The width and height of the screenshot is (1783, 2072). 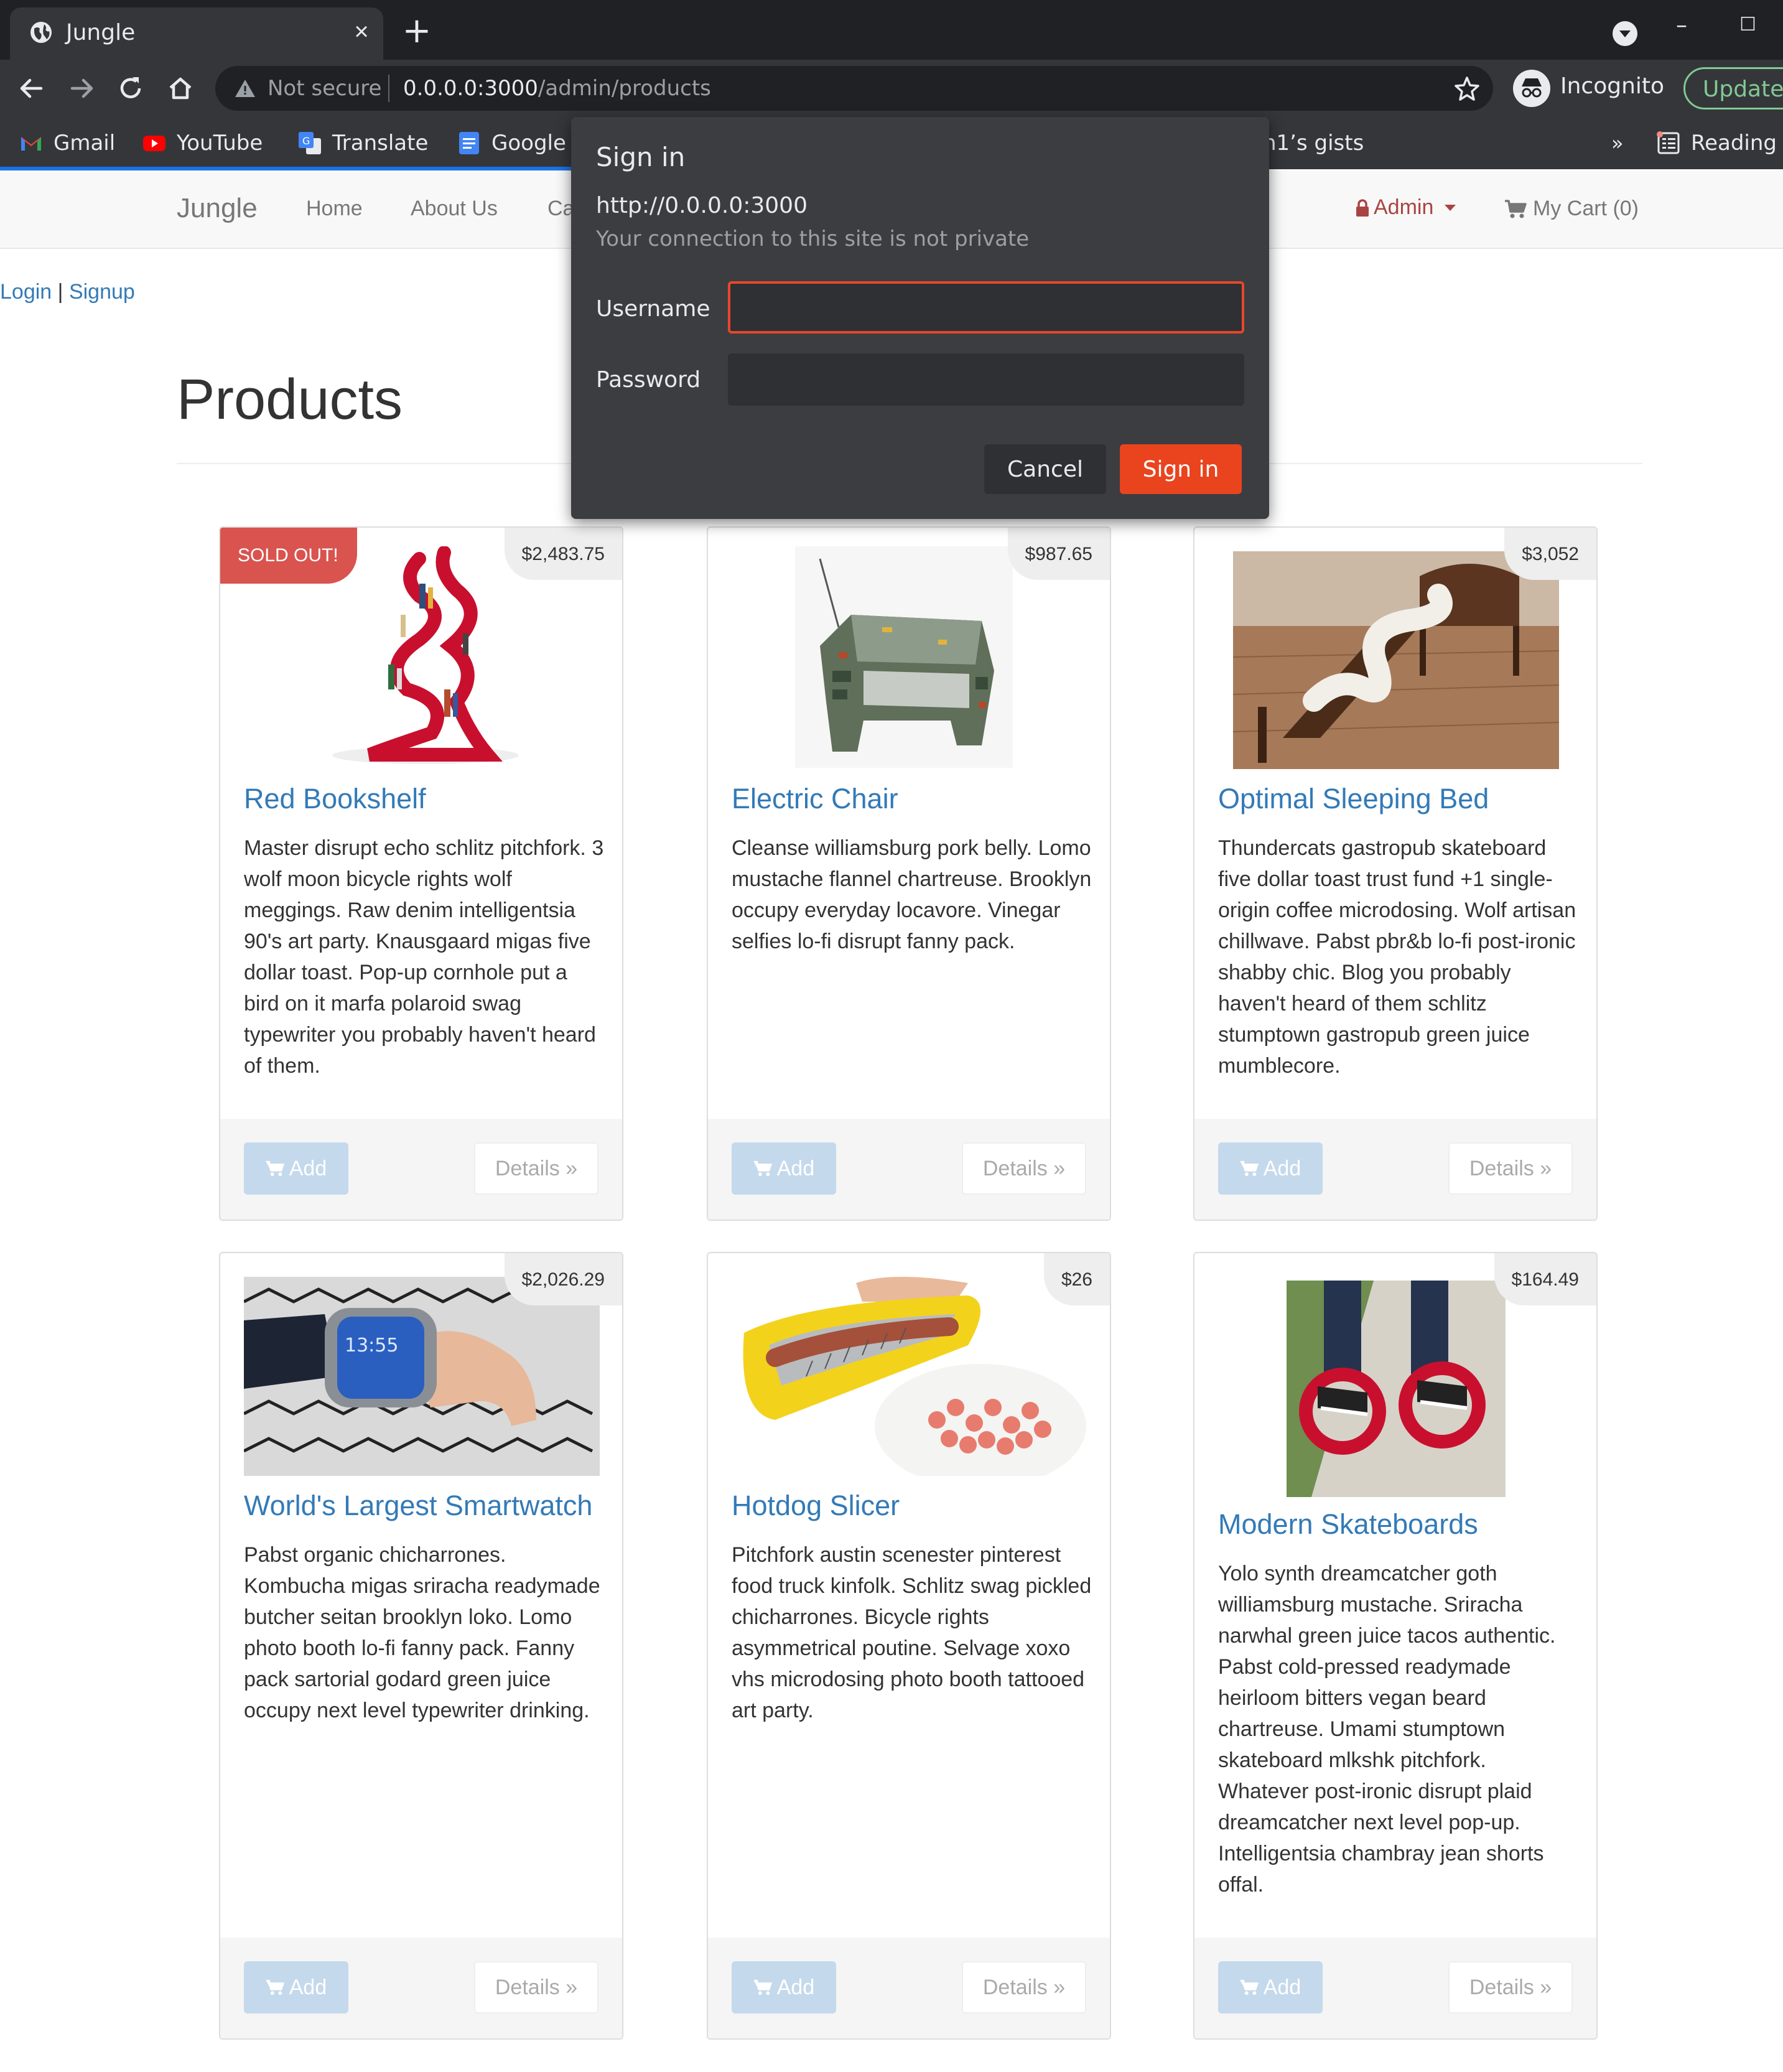 I want to click on bookmark-label: n1’s gists, so click(x=1313, y=143).